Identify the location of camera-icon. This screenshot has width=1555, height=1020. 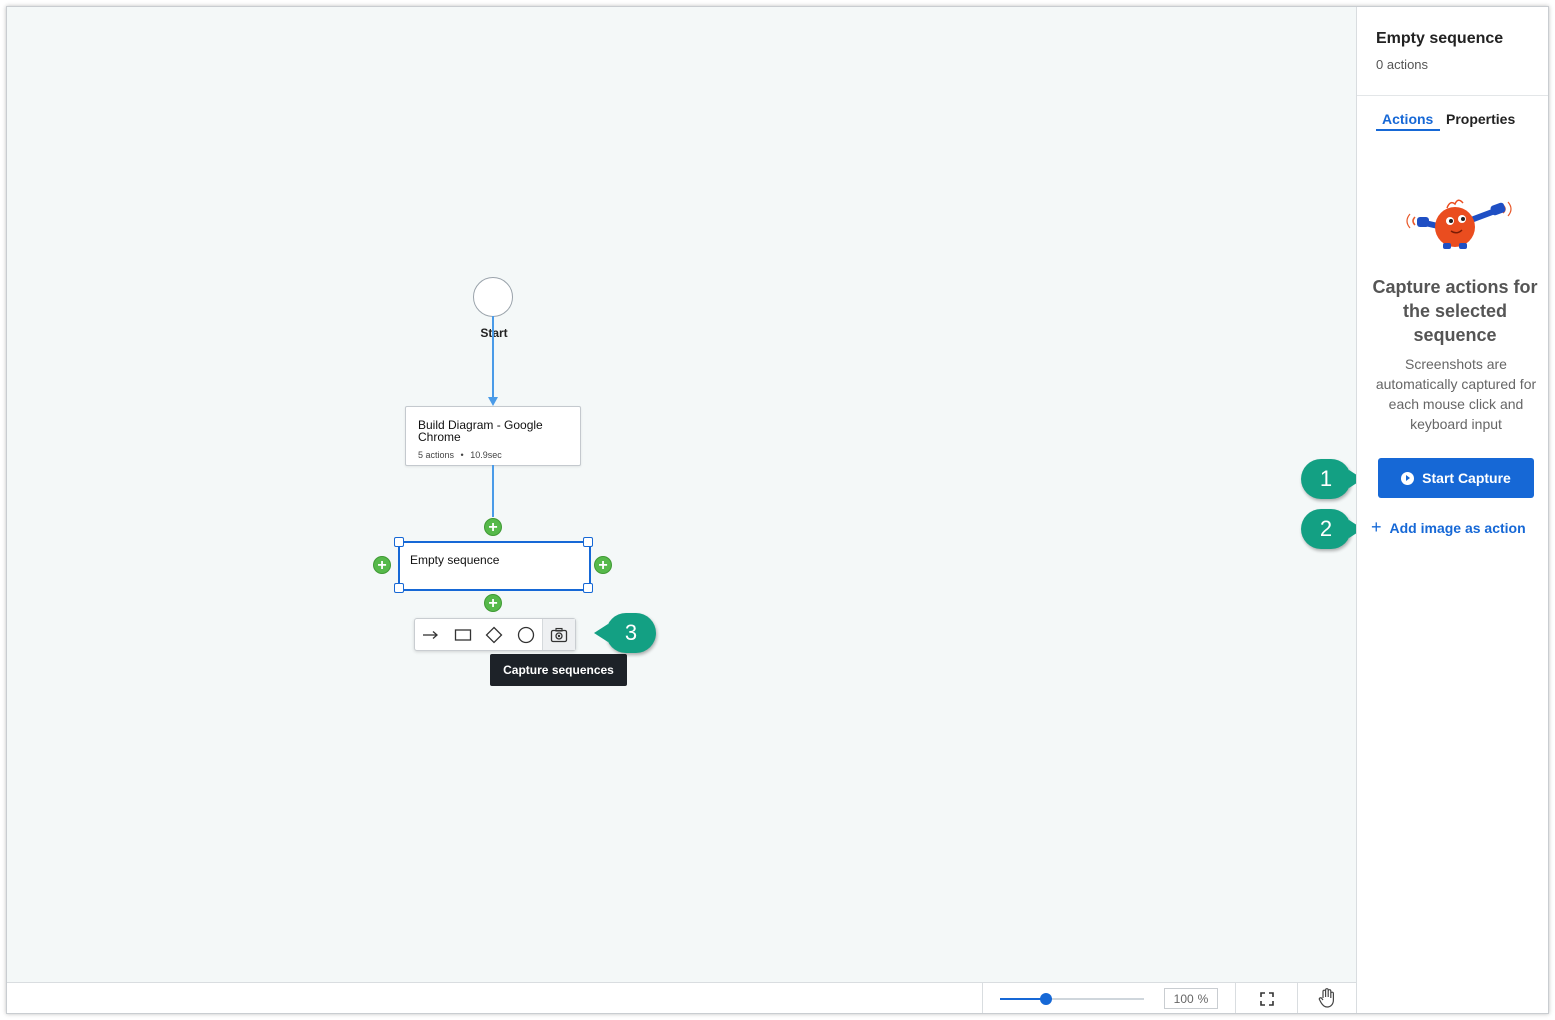
(559, 634).